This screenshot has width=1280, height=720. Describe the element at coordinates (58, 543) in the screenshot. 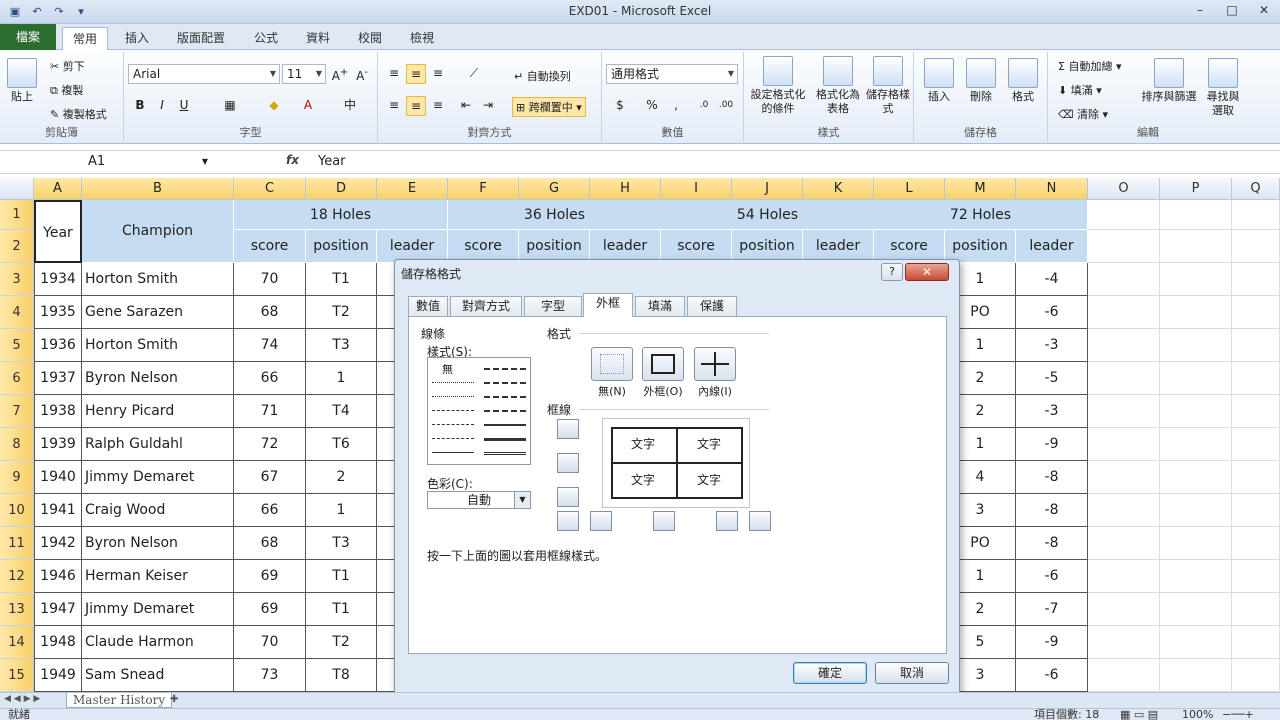

I see `table-cell: 1942` at that location.